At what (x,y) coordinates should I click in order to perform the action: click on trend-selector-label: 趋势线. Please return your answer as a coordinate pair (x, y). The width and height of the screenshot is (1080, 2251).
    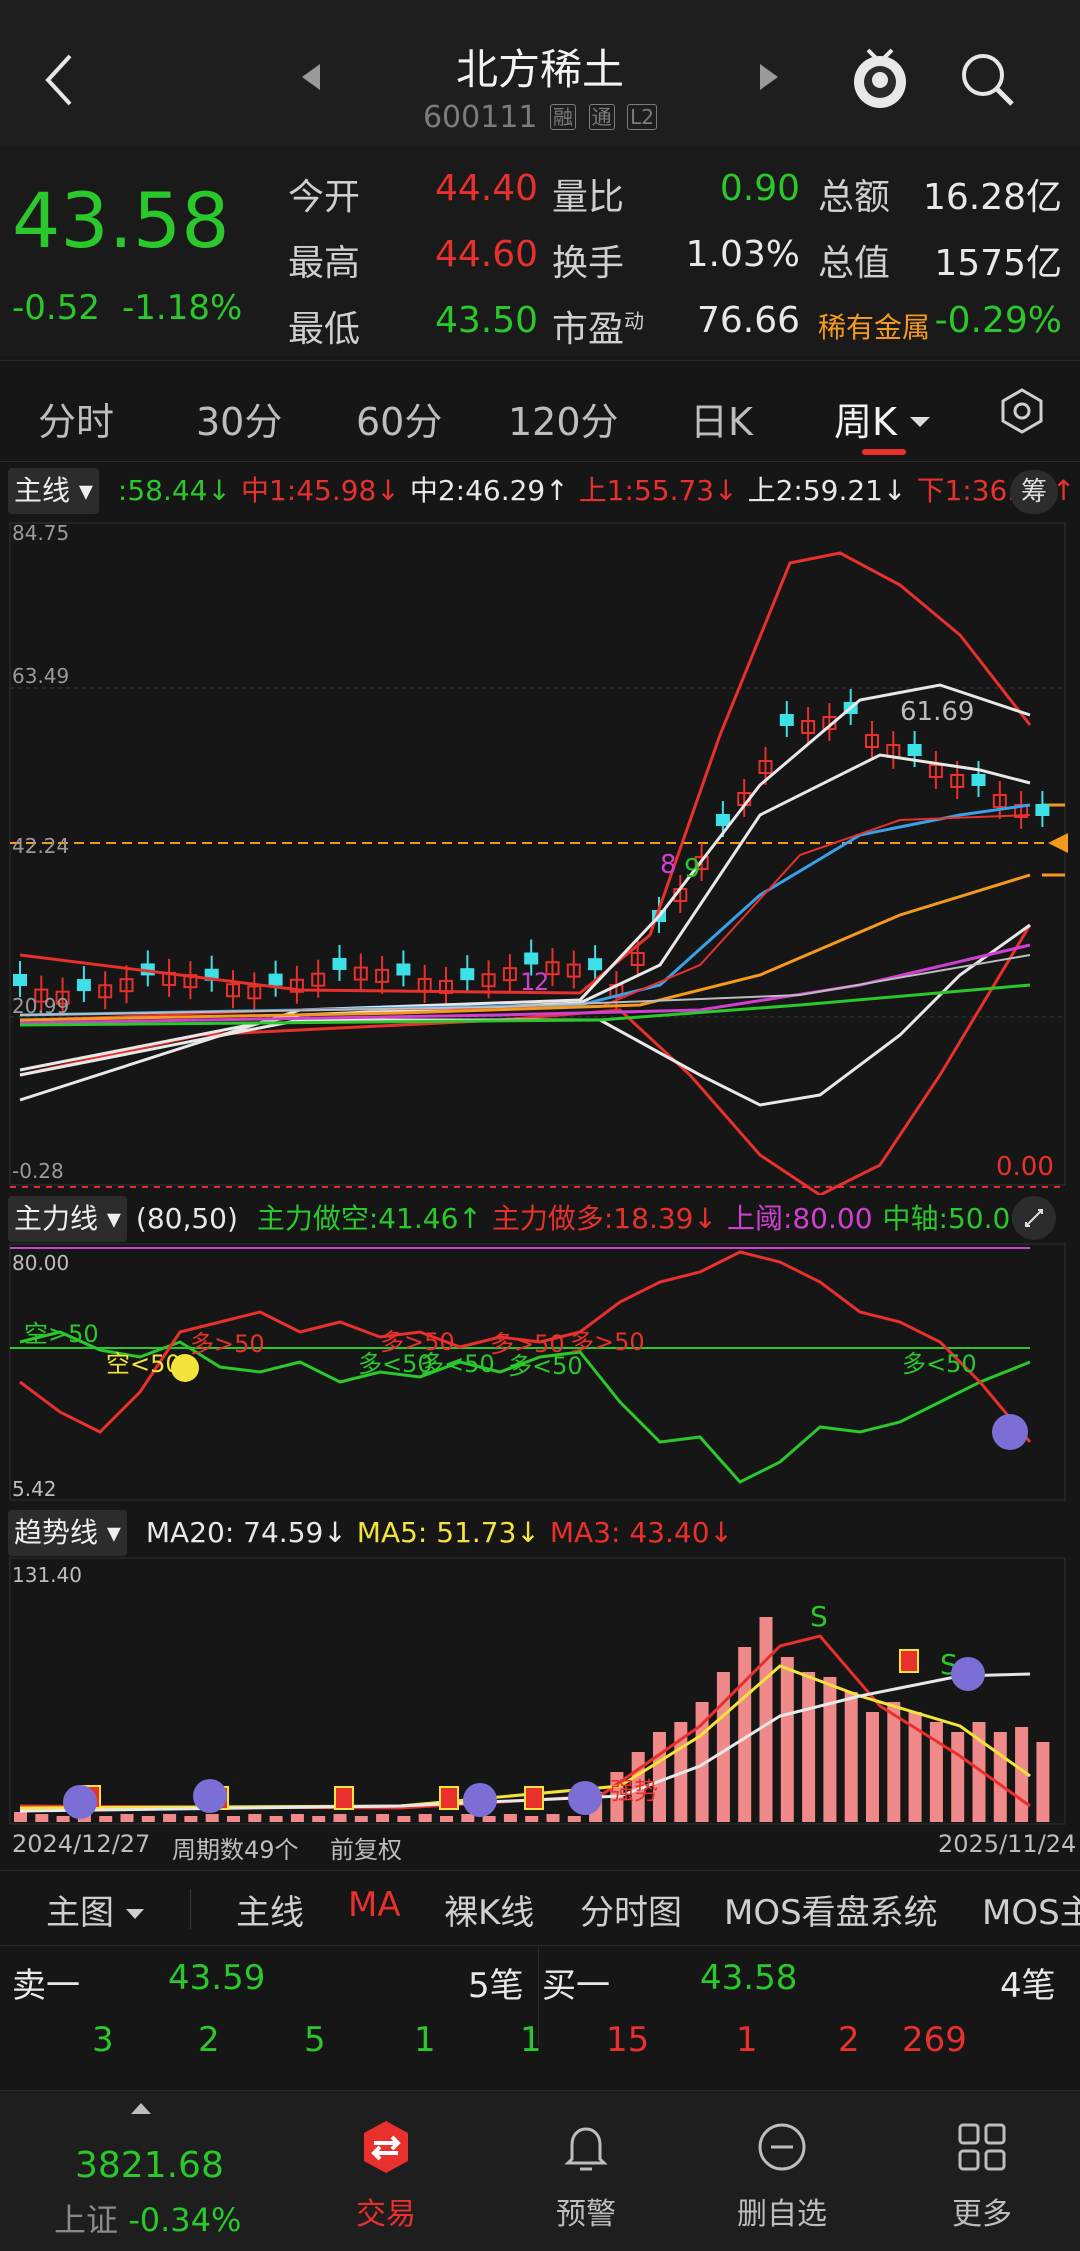
    Looking at the image, I should click on (56, 1532).